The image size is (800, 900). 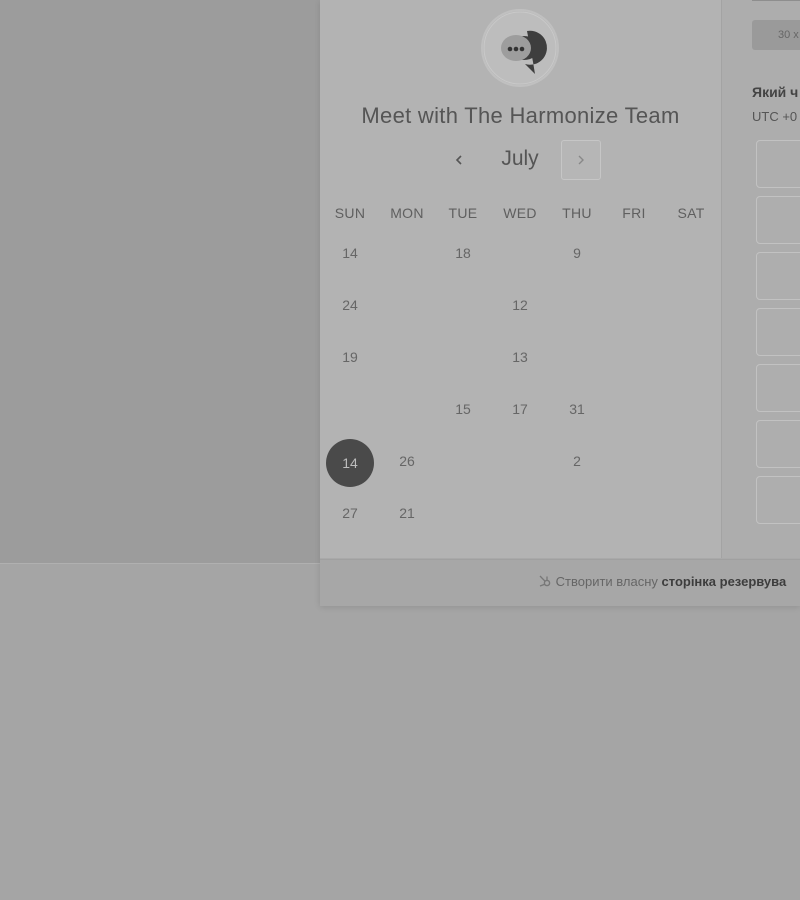 What do you see at coordinates (775, 92) in the screenshot?
I see `time-question-label: Який ч` at bounding box center [775, 92].